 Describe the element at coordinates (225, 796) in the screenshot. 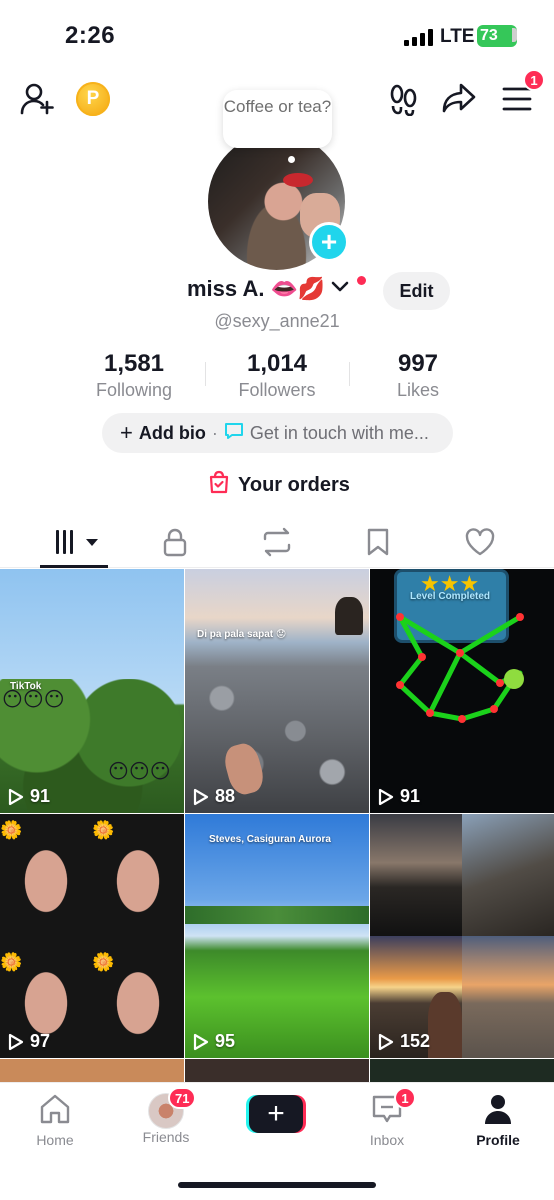

I see `view-count-value: 88` at that location.